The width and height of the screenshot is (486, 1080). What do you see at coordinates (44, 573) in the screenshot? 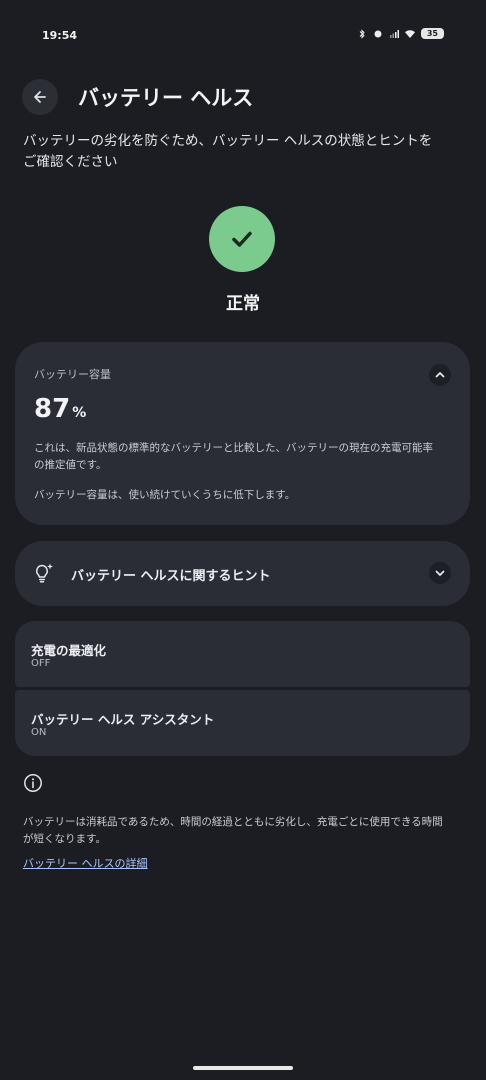
I see `lightbulb-sparkle-icon` at bounding box center [44, 573].